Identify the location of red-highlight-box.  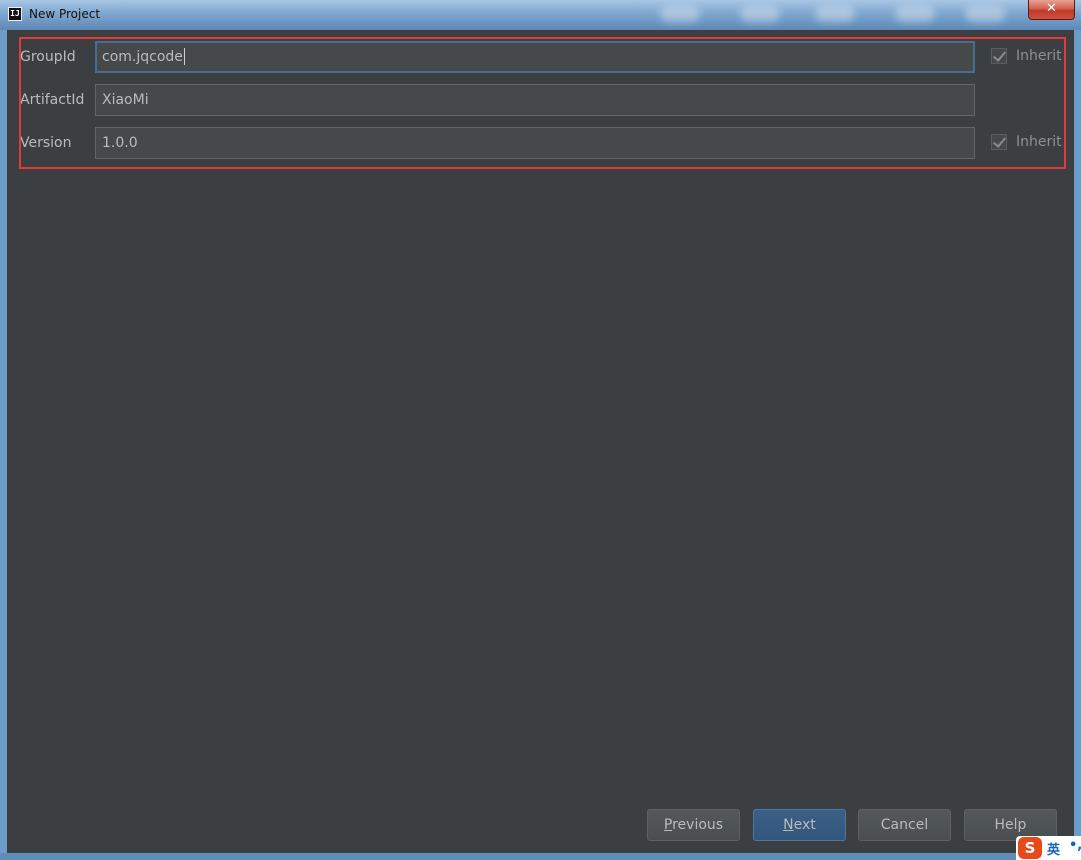
(542, 103).